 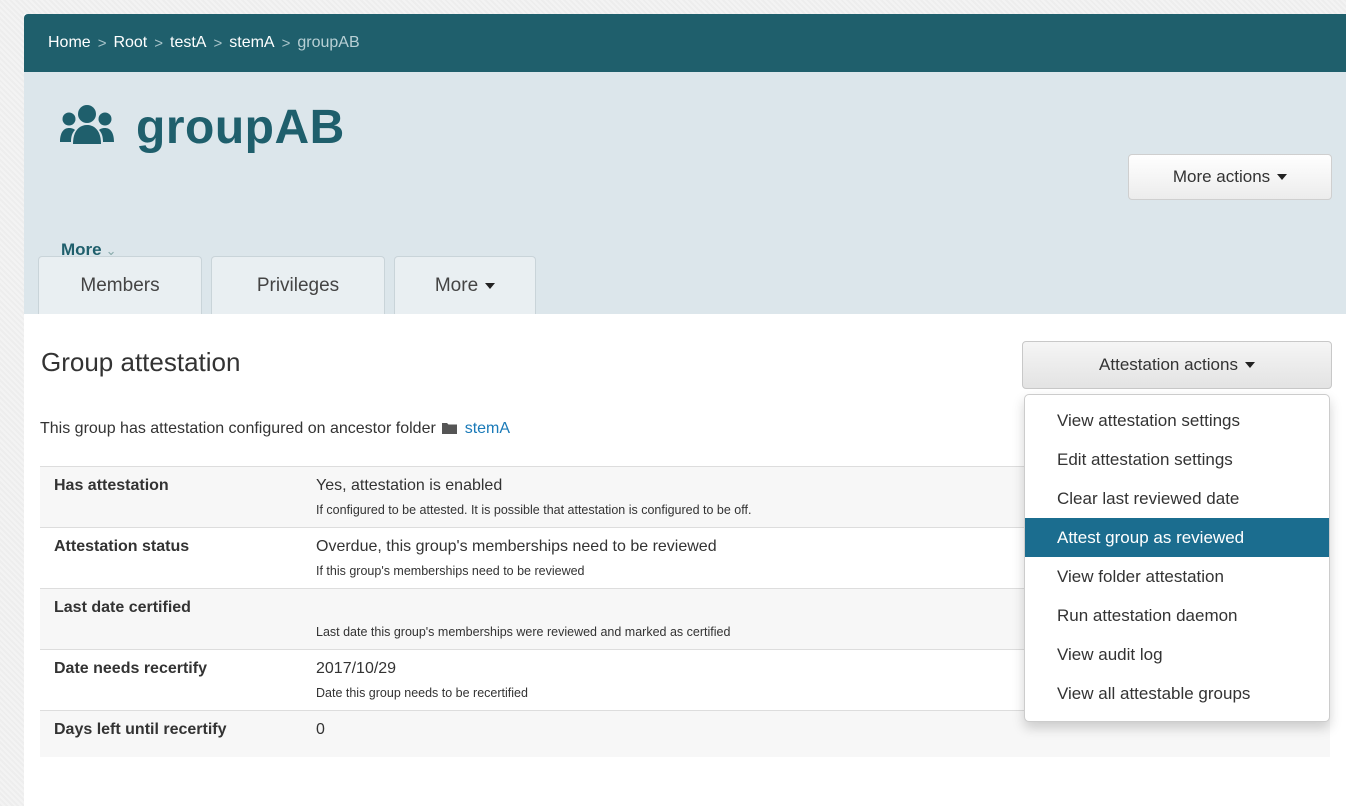 I want to click on row-value: 0, so click(x=320, y=729).